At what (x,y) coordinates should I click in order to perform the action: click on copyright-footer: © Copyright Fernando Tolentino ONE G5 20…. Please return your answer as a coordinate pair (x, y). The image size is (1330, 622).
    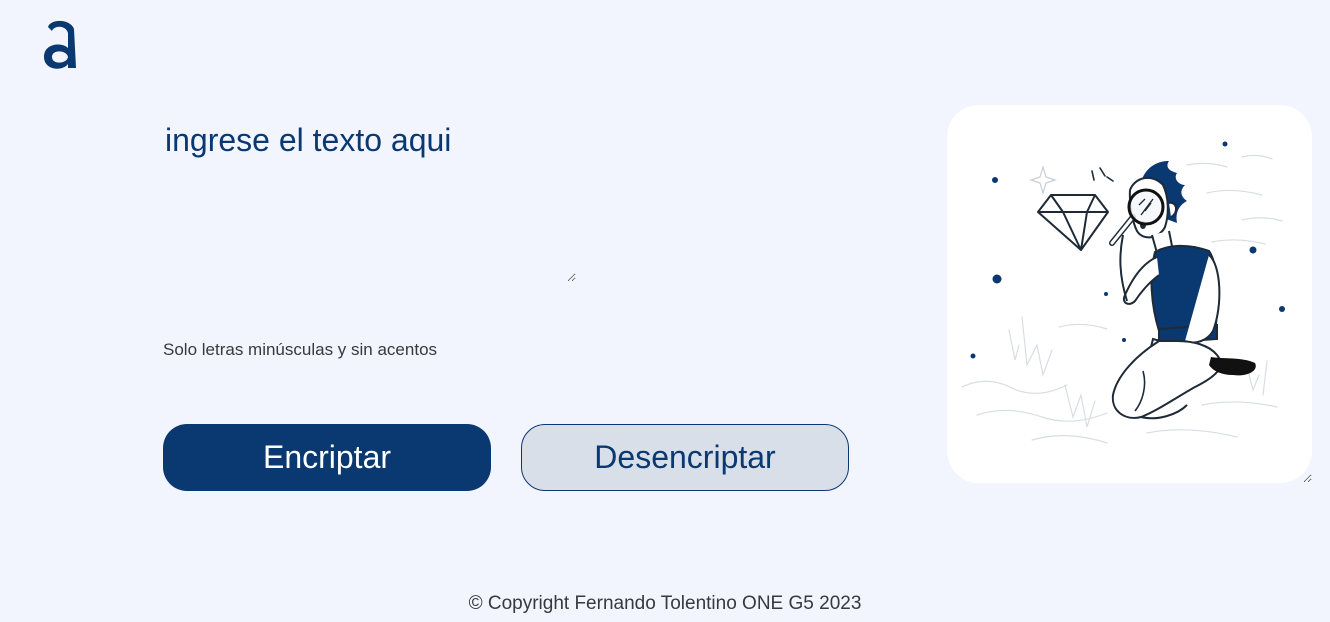
    Looking at the image, I should click on (665, 603).